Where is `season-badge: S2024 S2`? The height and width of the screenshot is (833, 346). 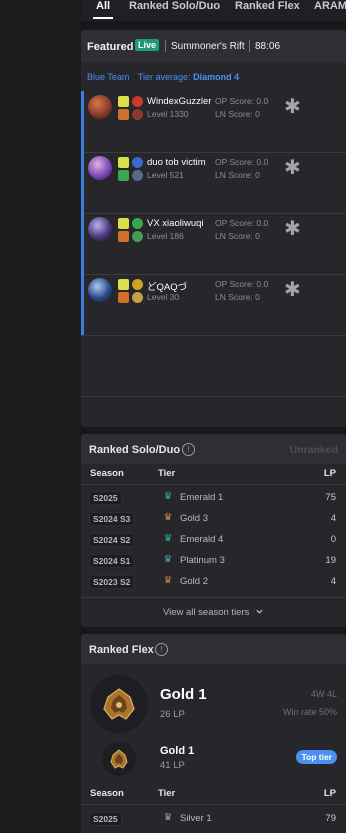
season-badge: S2024 S2 is located at coordinates (112, 540).